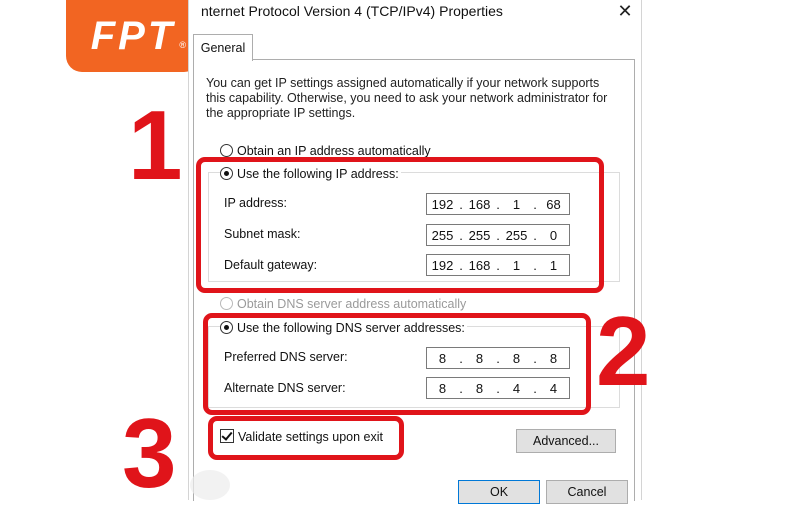 This screenshot has height=508, width=800. What do you see at coordinates (210, 485) in the screenshot?
I see `blurred-smudge` at bounding box center [210, 485].